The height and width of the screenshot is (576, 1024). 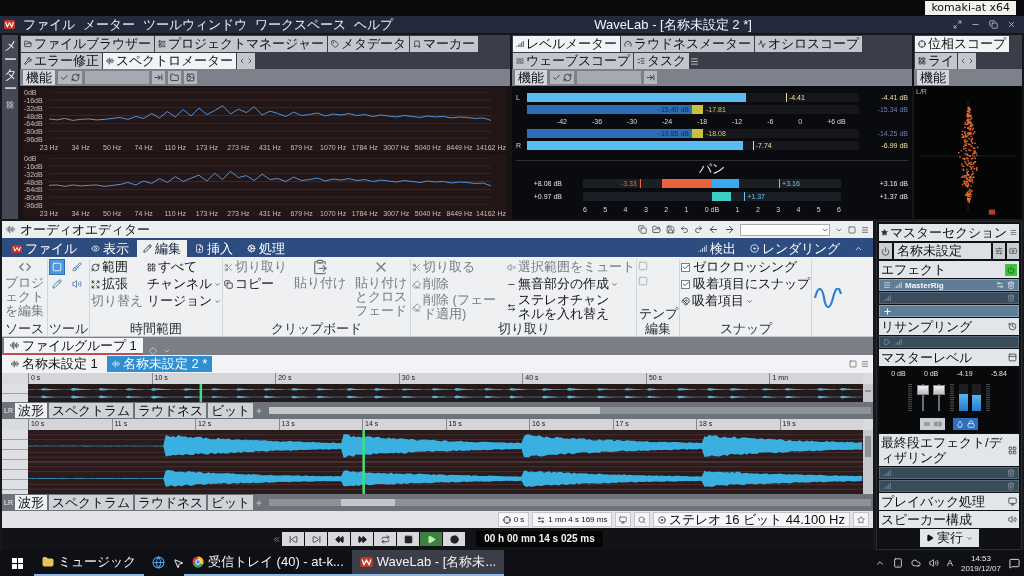 I want to click on forward-arrow-icon, so click(x=729, y=229).